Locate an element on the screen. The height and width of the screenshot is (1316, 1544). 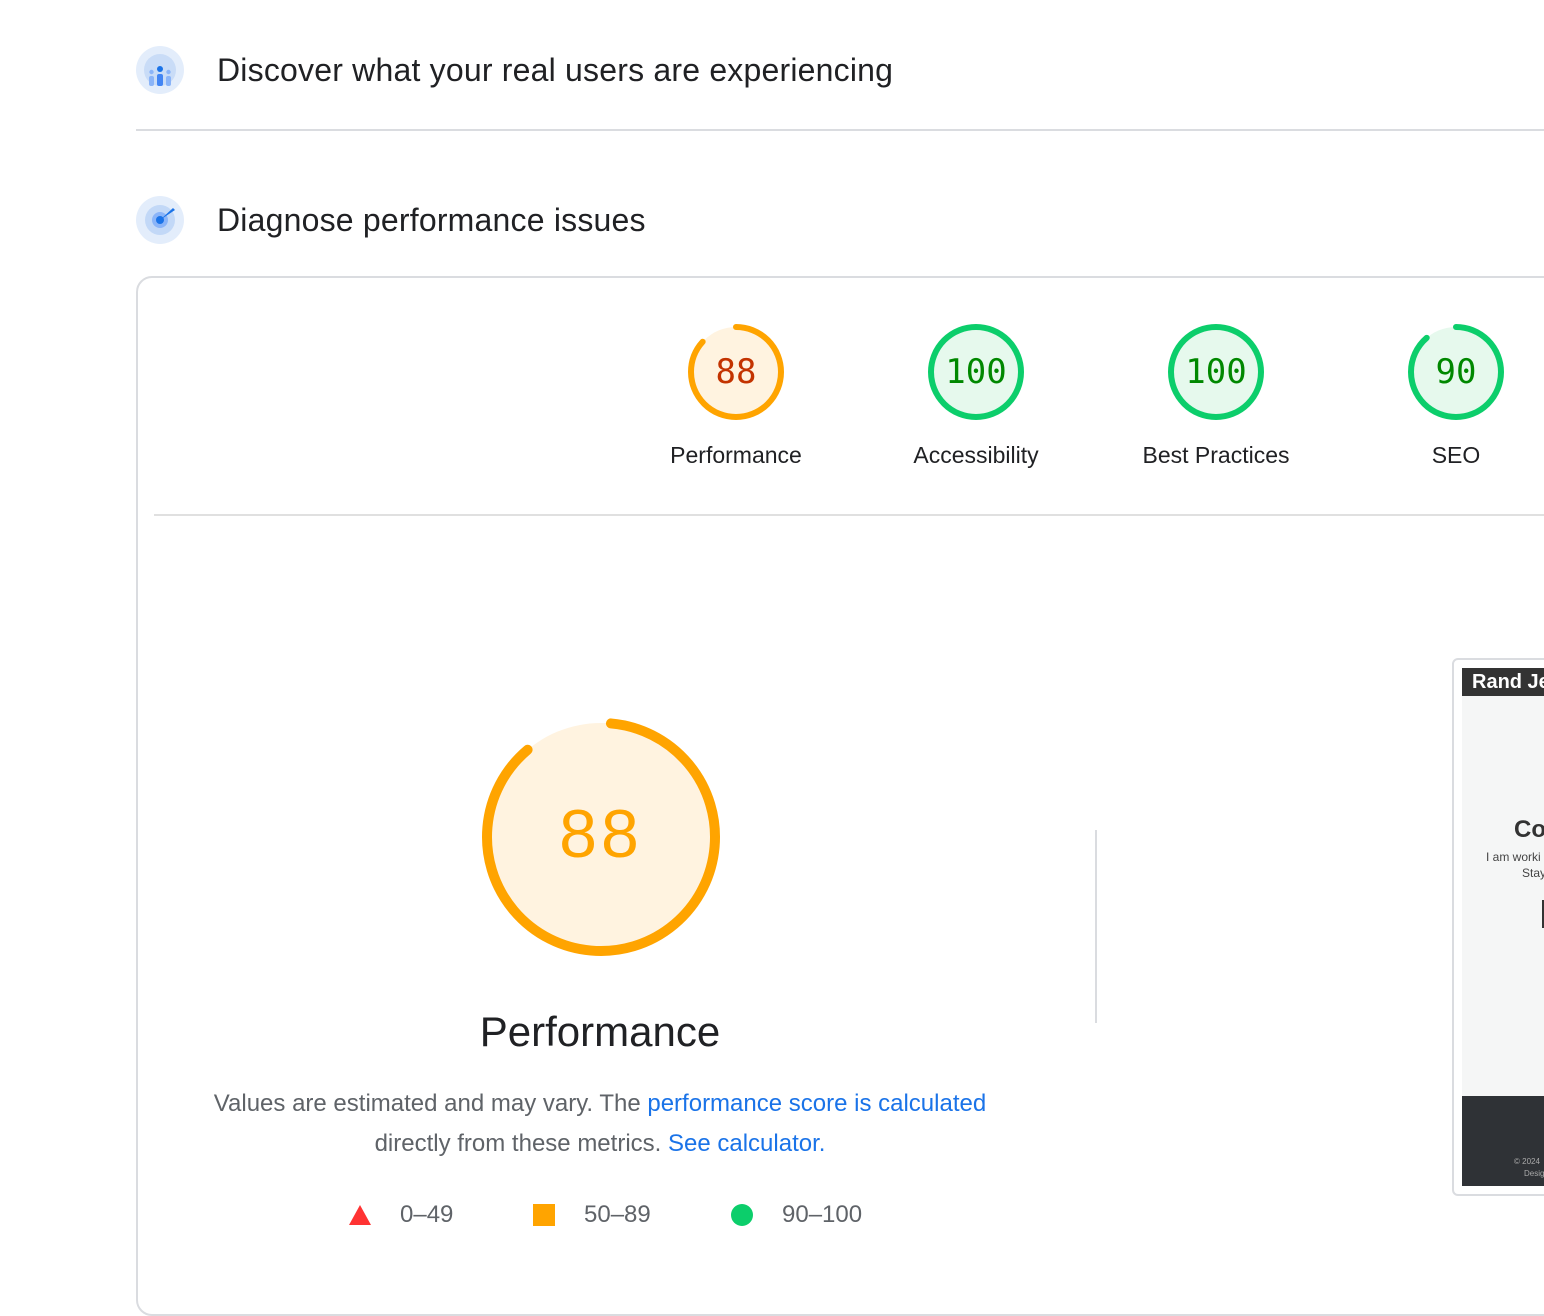
legend-pass: 90–100 is located at coordinates (796, 1215).